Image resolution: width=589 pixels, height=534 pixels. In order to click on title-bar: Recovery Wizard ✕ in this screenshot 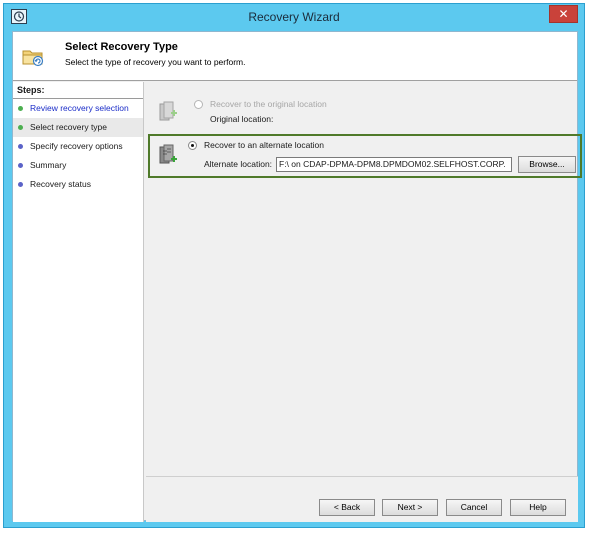, I will do `click(294, 17)`.